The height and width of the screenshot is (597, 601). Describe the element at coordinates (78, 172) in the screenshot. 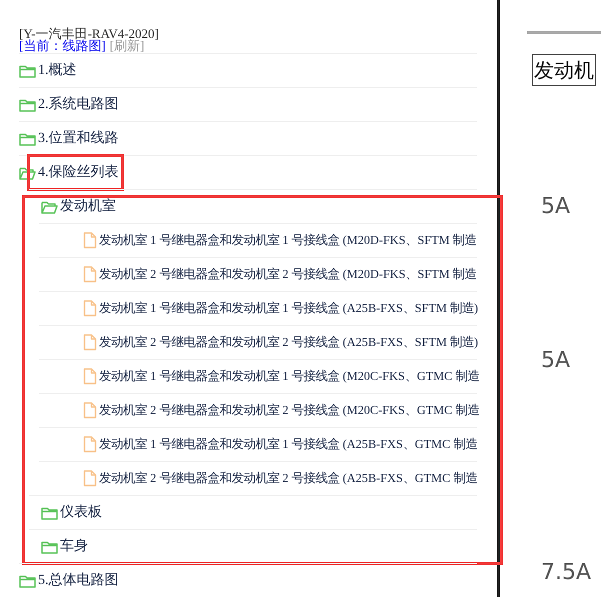

I see `tree-item: 4.保险丝列表` at that location.